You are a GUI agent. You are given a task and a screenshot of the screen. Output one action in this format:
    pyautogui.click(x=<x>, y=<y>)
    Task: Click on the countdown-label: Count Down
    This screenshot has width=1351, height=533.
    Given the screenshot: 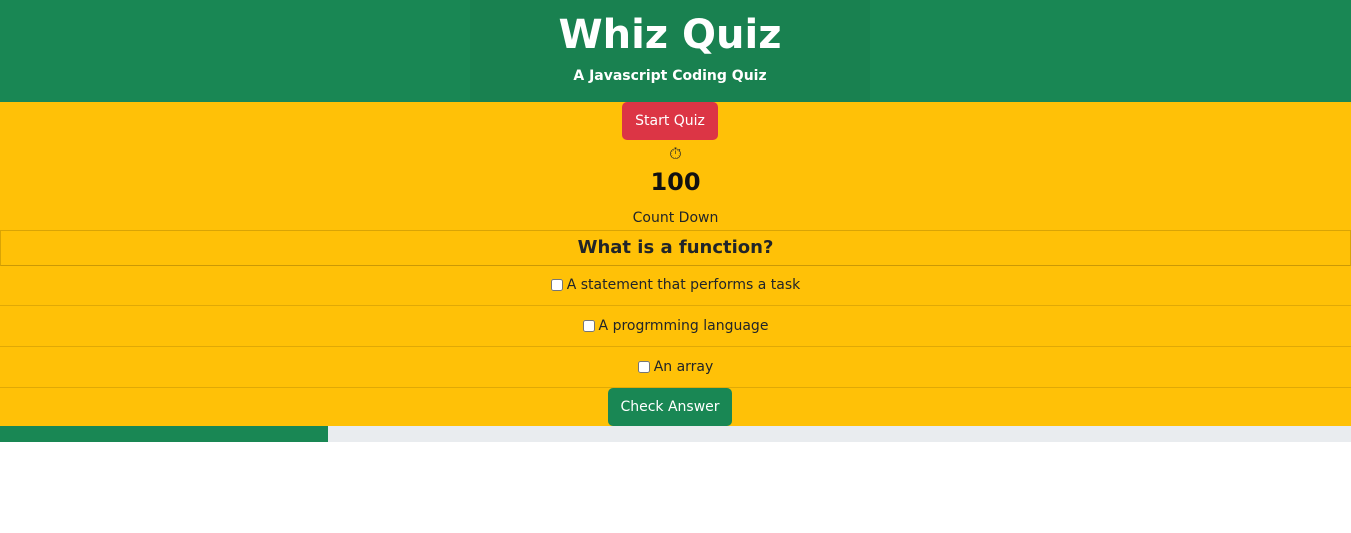 What is the action you would take?
    pyautogui.click(x=675, y=218)
    